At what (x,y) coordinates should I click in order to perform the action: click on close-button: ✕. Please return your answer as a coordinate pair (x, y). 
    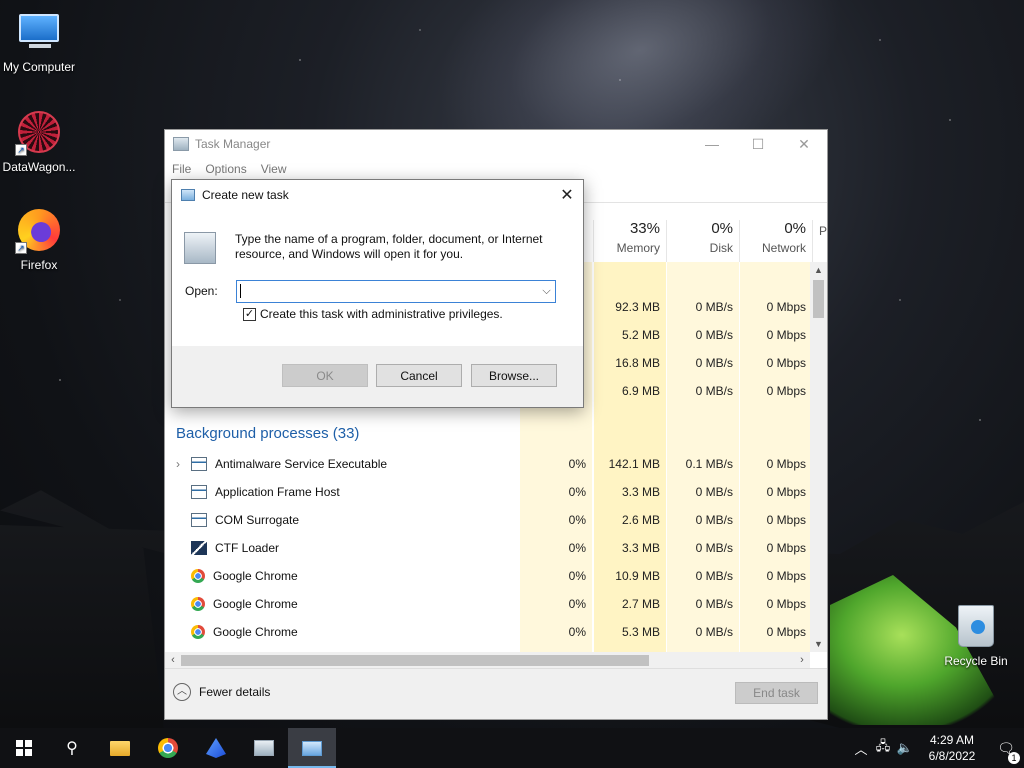
    Looking at the image, I should click on (804, 144).